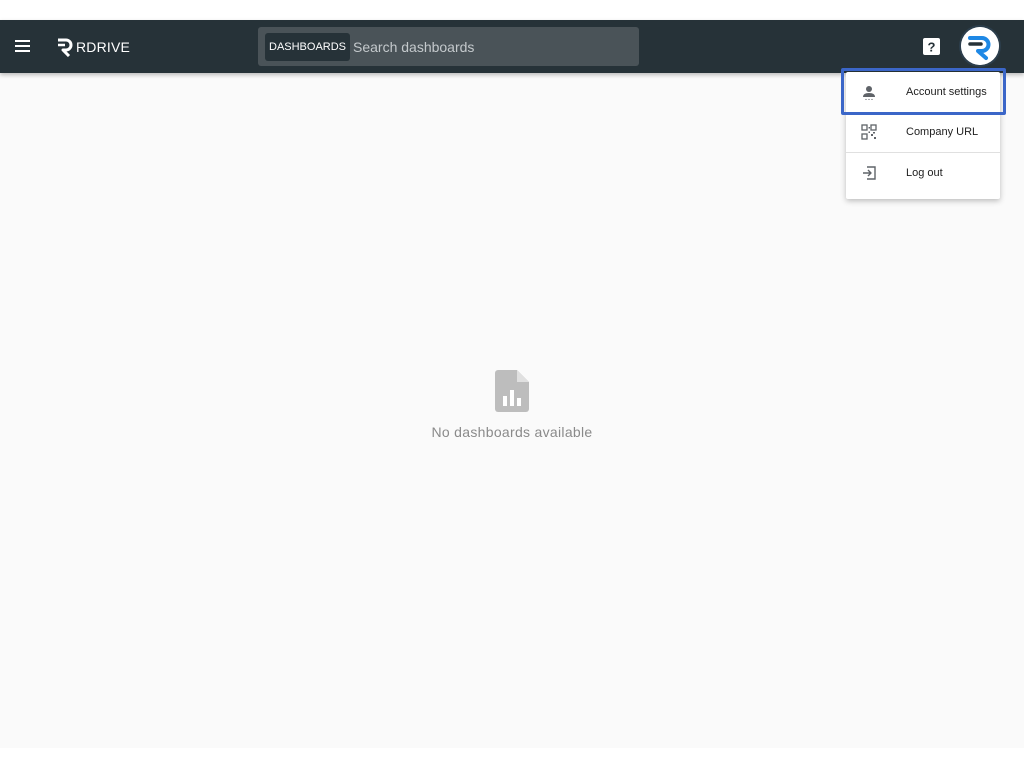 The image size is (1024, 768). What do you see at coordinates (490, 47) in the screenshot?
I see `search-input` at bounding box center [490, 47].